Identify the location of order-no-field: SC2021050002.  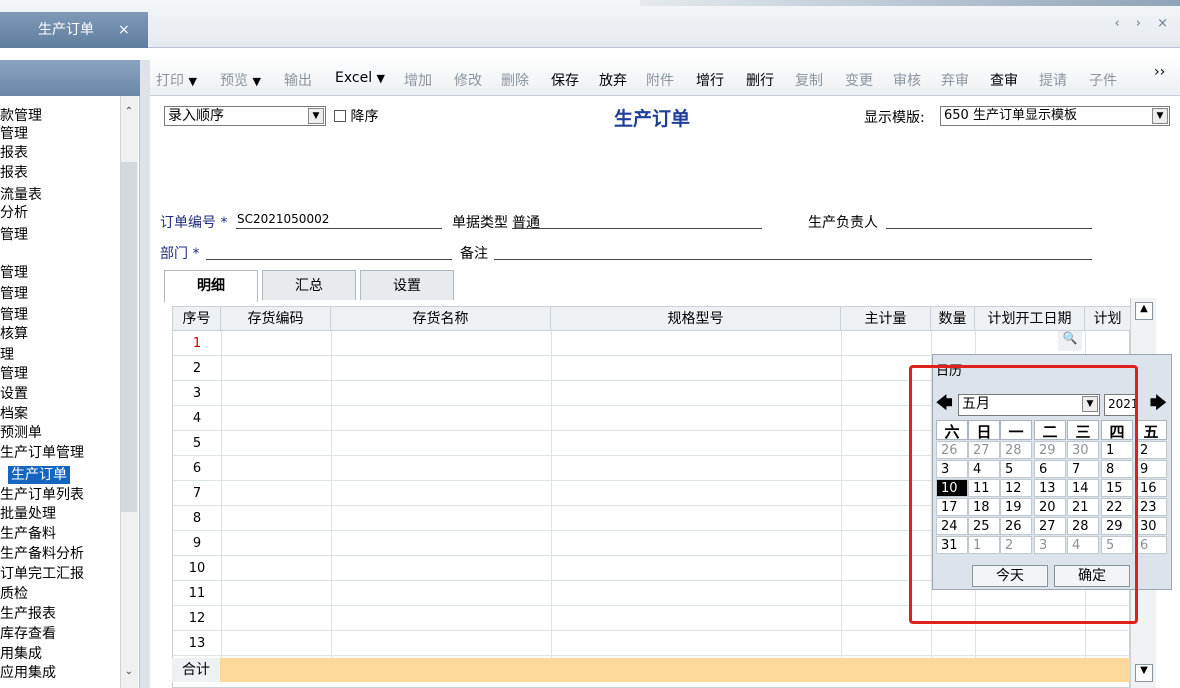
(283, 219).